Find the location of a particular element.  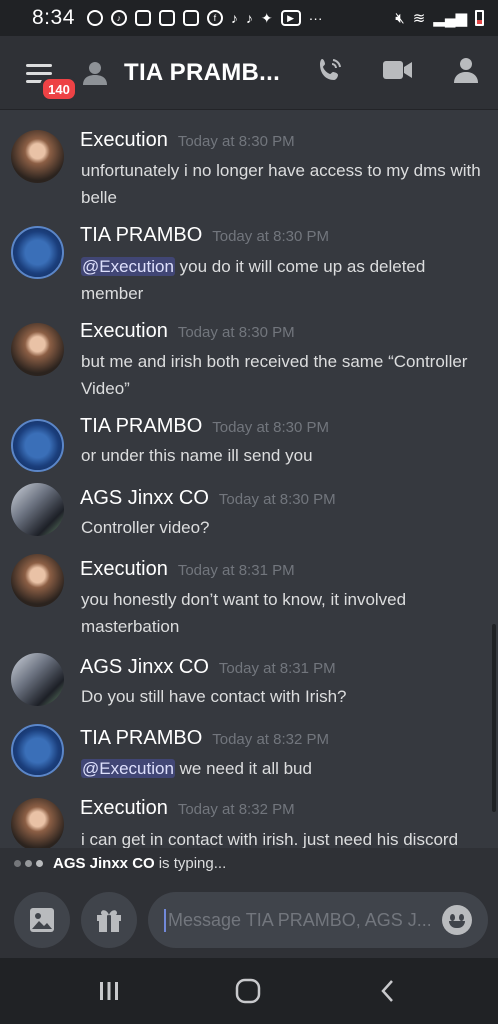

notification-app-icon is located at coordinates (94, 18).